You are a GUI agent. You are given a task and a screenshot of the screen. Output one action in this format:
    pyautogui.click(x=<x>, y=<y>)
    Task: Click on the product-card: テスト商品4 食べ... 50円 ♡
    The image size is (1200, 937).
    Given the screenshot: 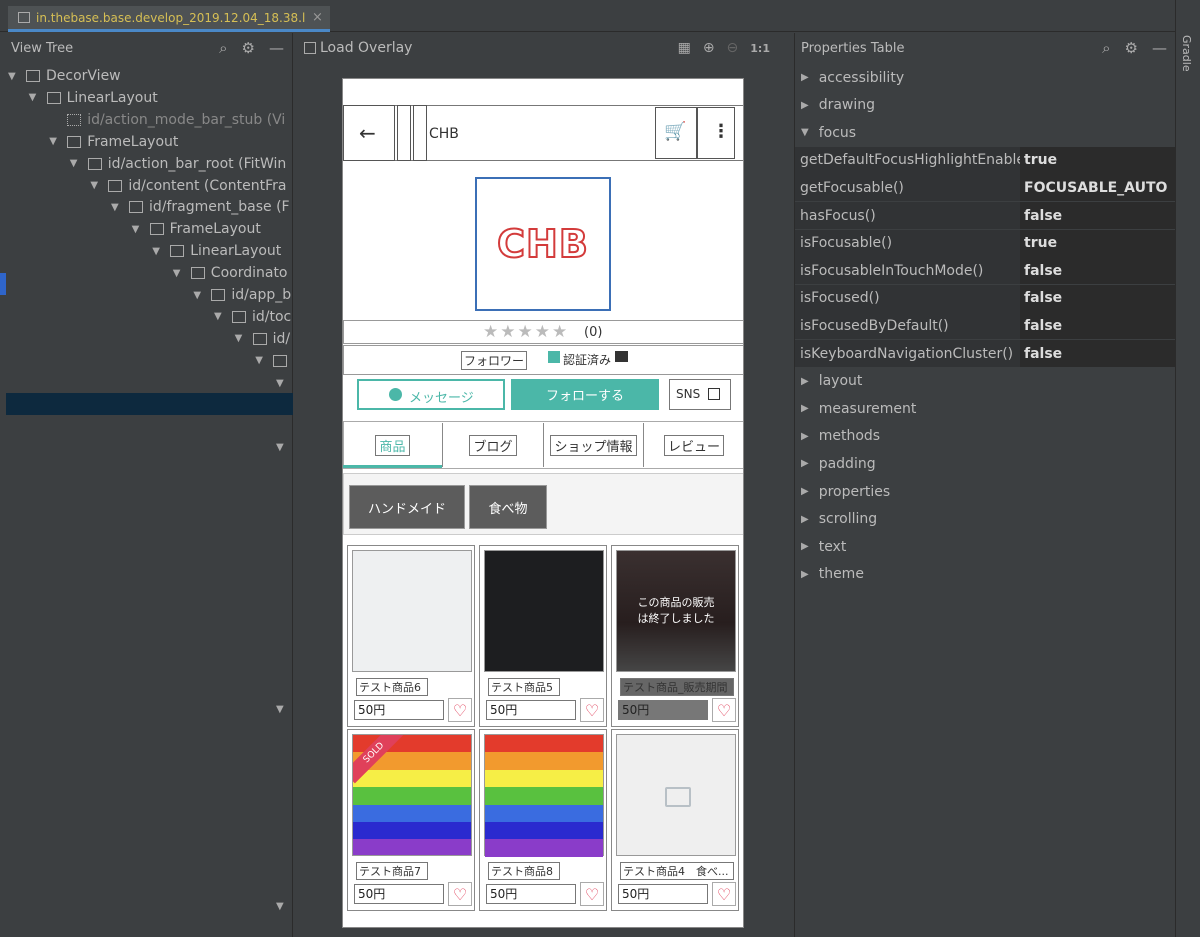 What is the action you would take?
    pyautogui.click(x=675, y=820)
    